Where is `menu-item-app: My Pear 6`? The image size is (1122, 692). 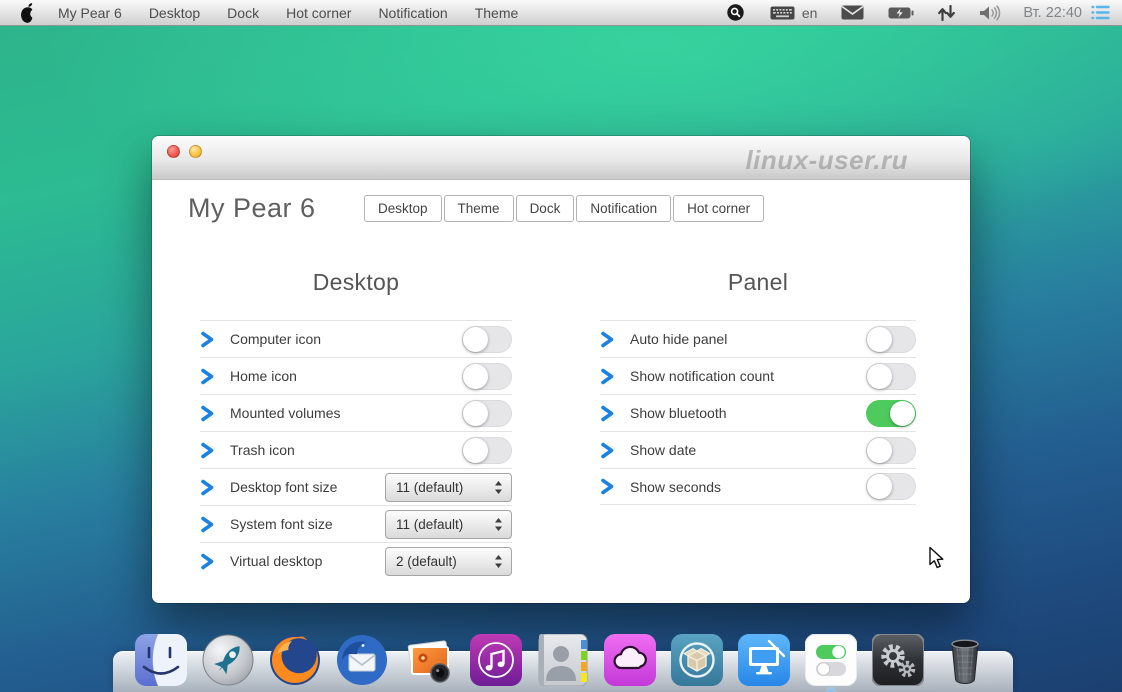
menu-item-app: My Pear 6 is located at coordinates (90, 13).